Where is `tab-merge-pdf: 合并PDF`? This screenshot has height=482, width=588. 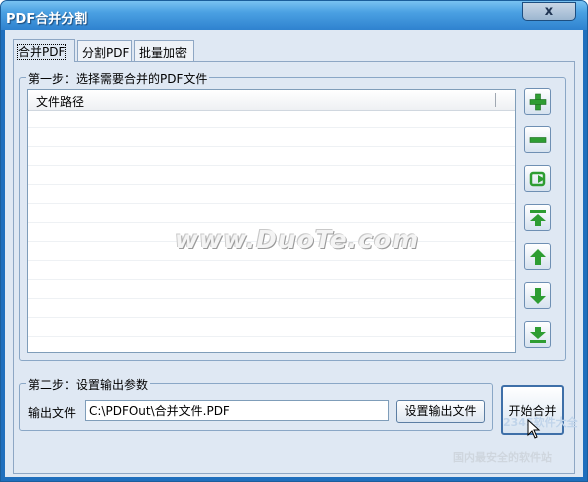 tab-merge-pdf: 合并PDF is located at coordinates (44, 50).